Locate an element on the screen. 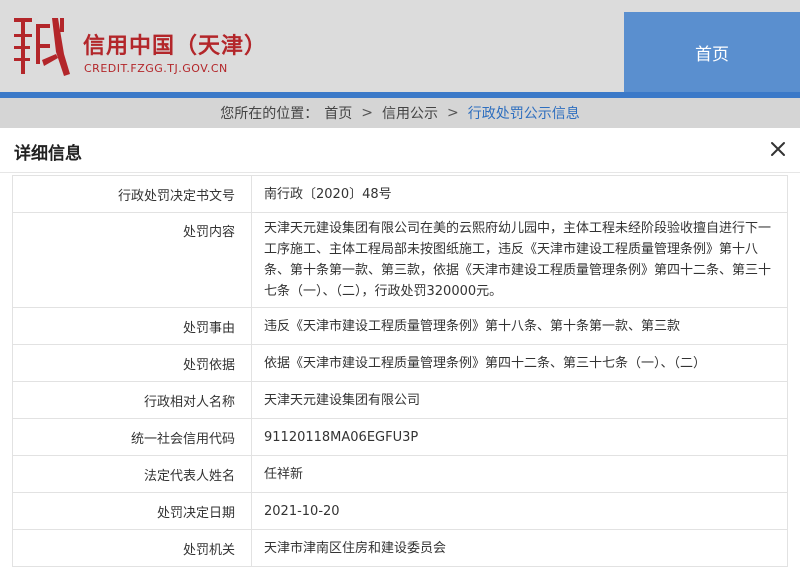 This screenshot has height=581, width=800. table-row: 统一社会信用代码 91120118MA06EGFU3P is located at coordinates (400, 437).